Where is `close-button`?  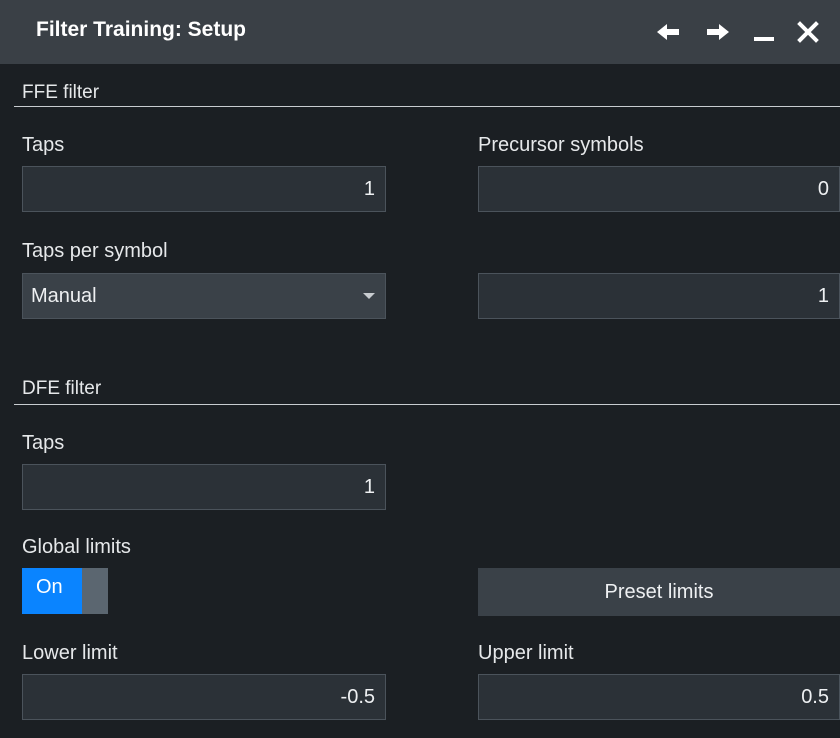
close-button is located at coordinates (808, 32).